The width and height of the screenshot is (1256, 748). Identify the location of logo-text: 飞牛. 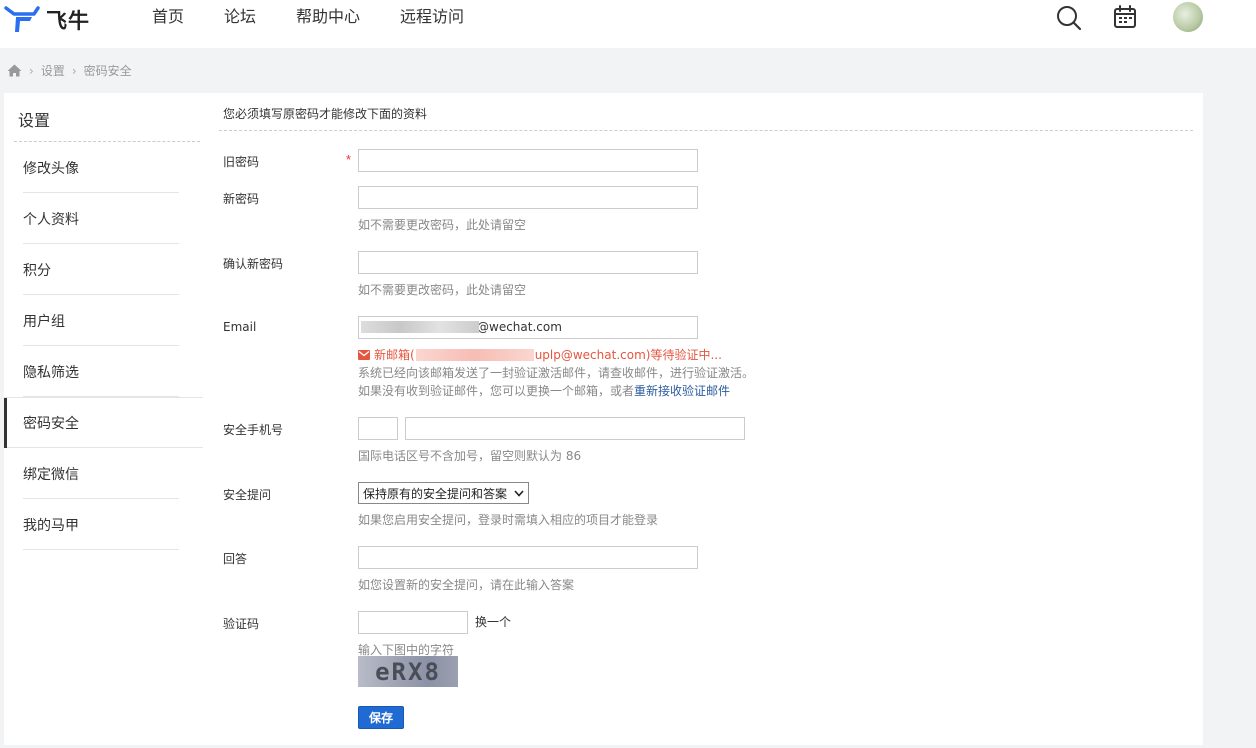
(68, 21).